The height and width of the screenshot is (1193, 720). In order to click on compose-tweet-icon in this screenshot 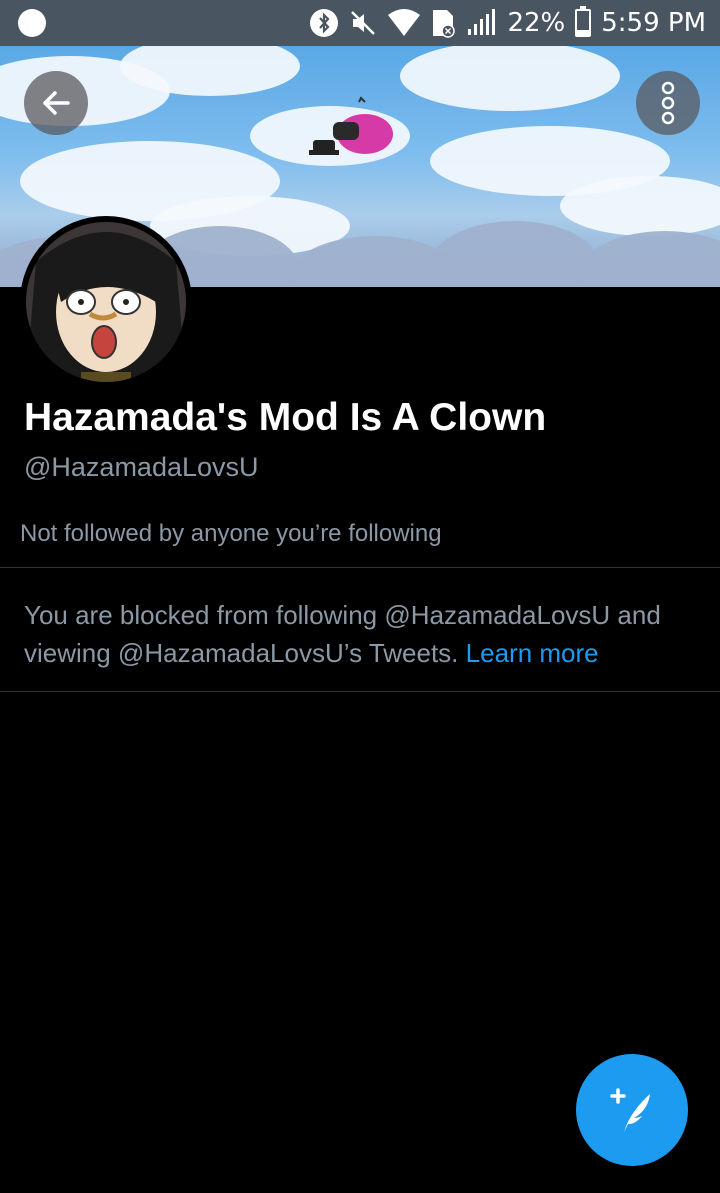, I will do `click(630, 1110)`.